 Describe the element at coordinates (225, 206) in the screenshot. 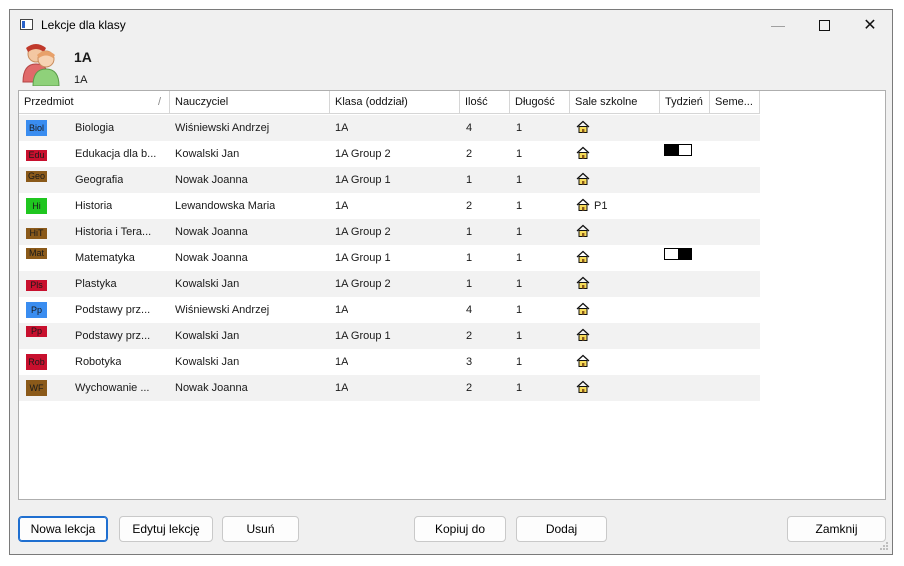

I see `teacher-cell: Lewandowska Maria` at that location.